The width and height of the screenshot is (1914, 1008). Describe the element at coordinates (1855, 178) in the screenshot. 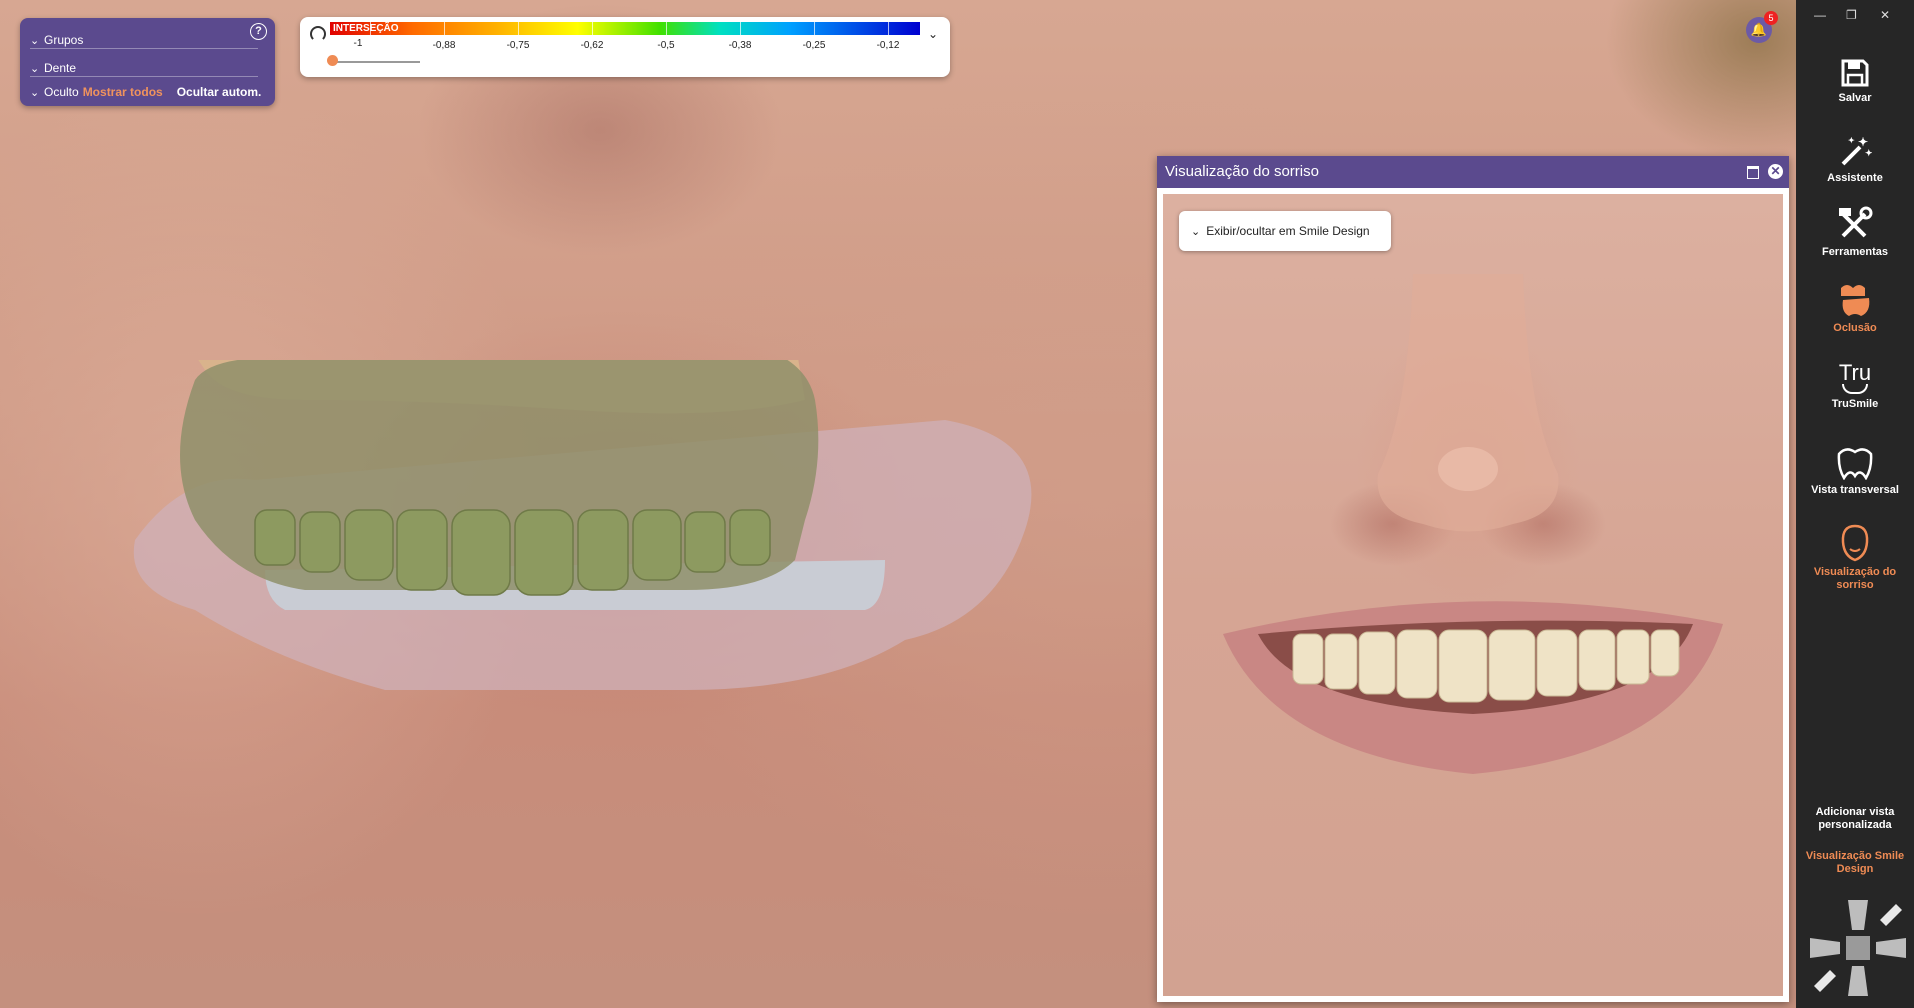

I see `assistant-label: Assistente` at that location.